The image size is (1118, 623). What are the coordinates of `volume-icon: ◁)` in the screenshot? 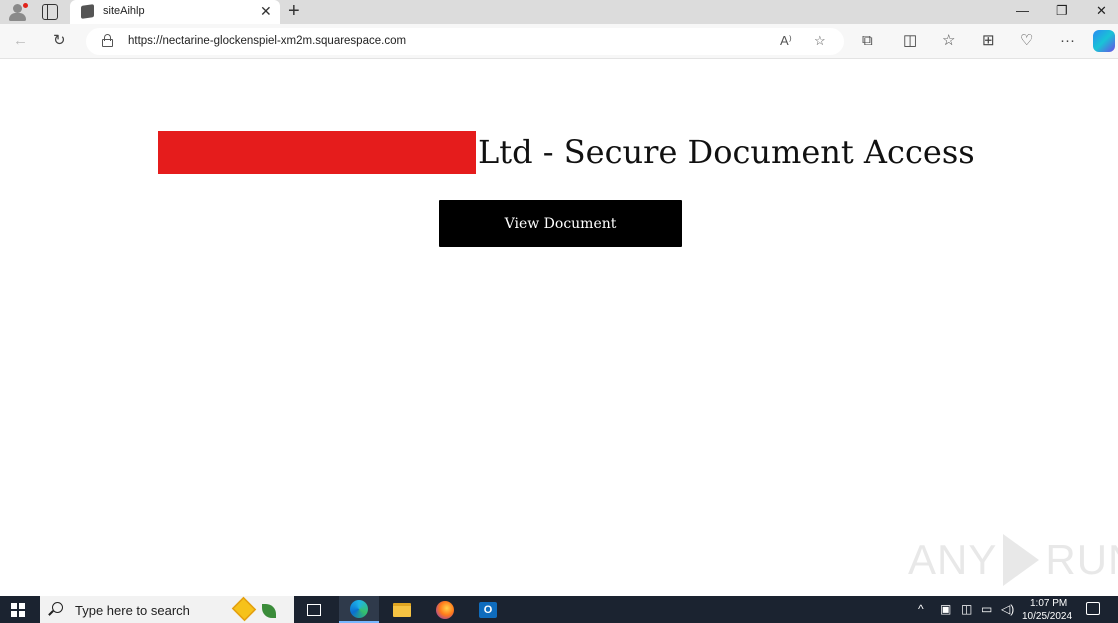 It's located at (1007, 609).